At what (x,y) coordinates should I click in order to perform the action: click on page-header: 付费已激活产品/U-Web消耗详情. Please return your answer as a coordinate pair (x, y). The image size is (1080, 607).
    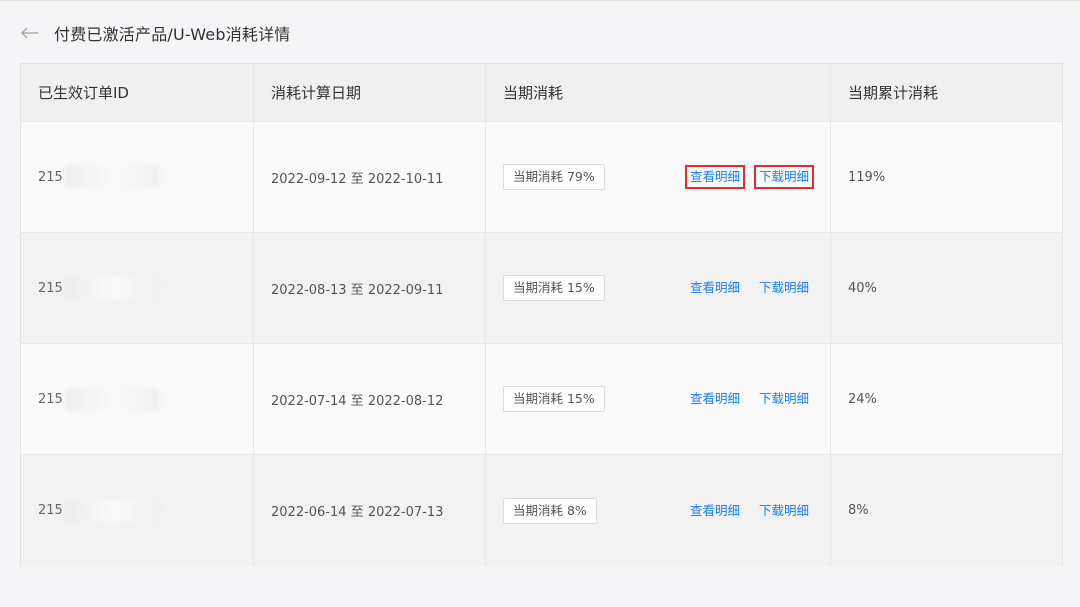
    Looking at the image, I should click on (155, 33).